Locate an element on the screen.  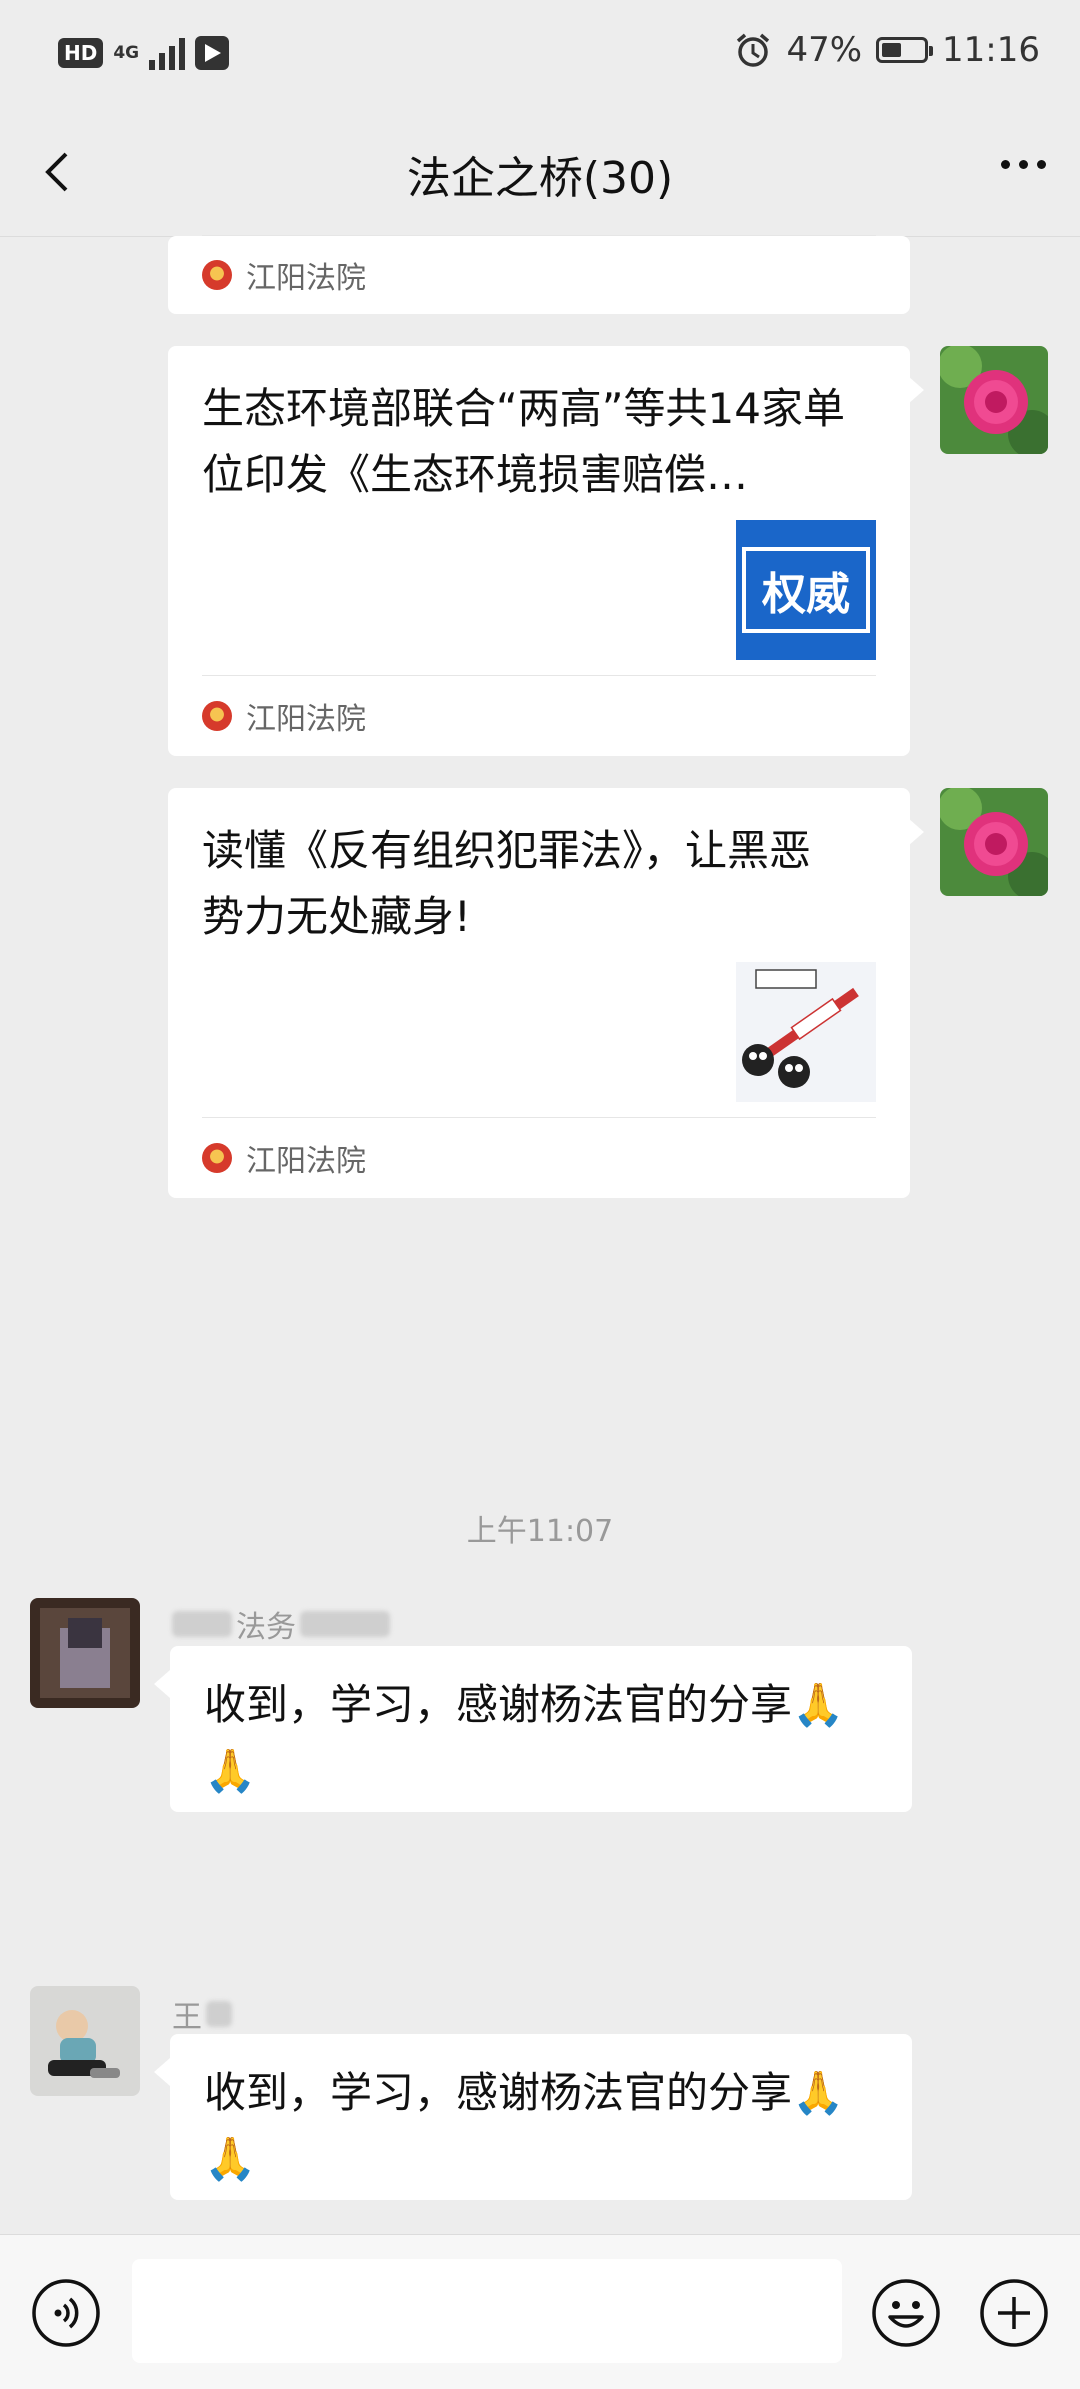
emoji-icon is located at coordinates (906, 2313).